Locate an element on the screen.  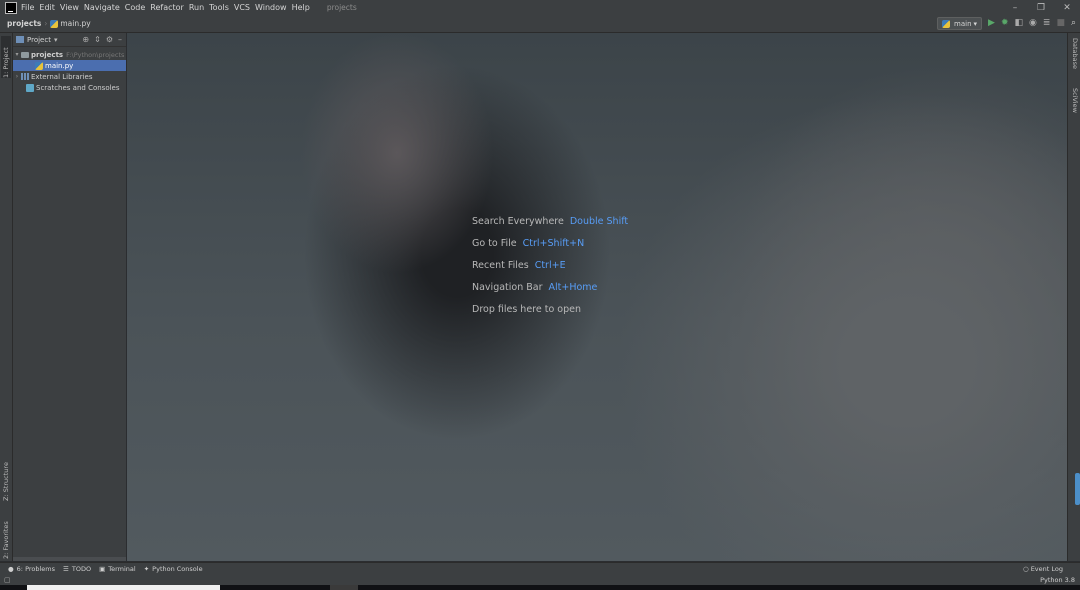
tree-item-external-libraries: › External Libraries is located at coordinates (69, 76).